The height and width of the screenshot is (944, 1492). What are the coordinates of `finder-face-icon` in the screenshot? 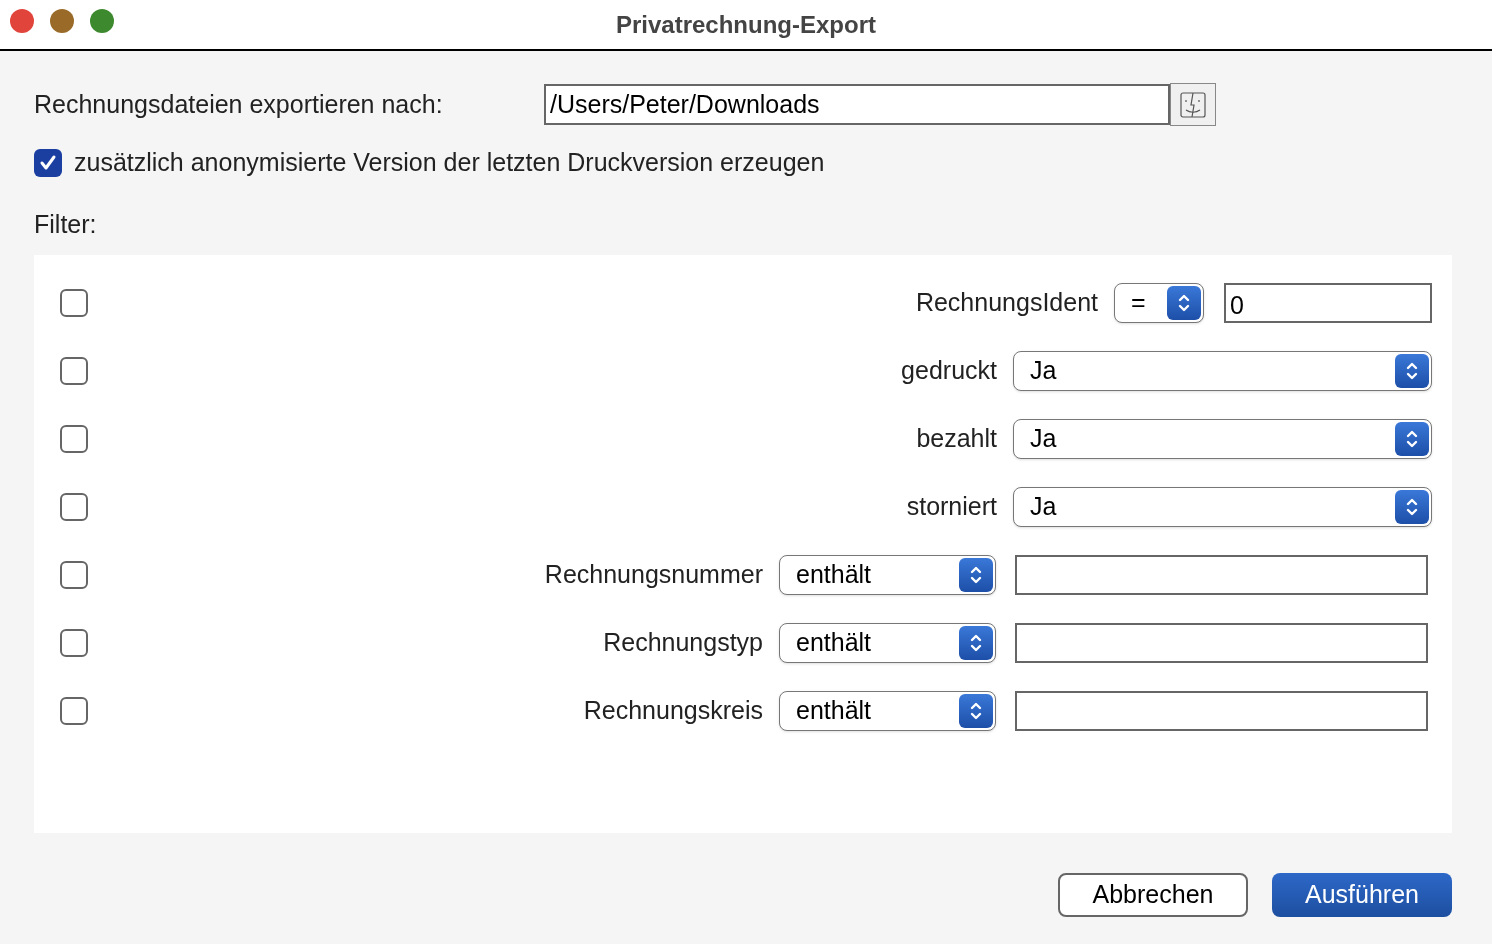 It's located at (1193, 104).